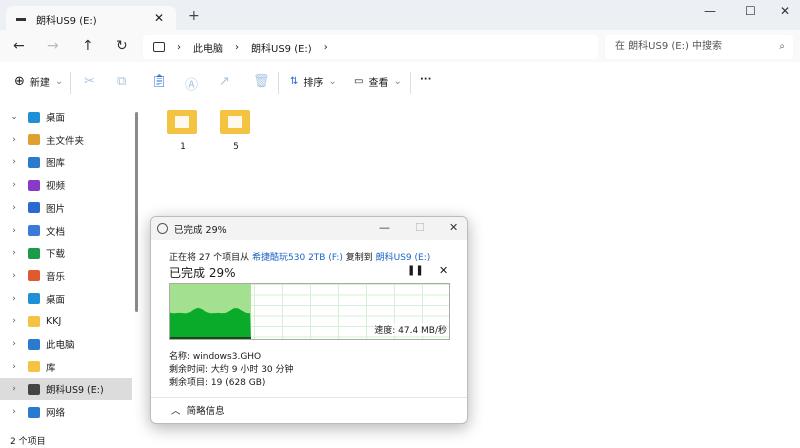  What do you see at coordinates (66, 276) in the screenshot?
I see `sidebar-item: › 音乐` at bounding box center [66, 276].